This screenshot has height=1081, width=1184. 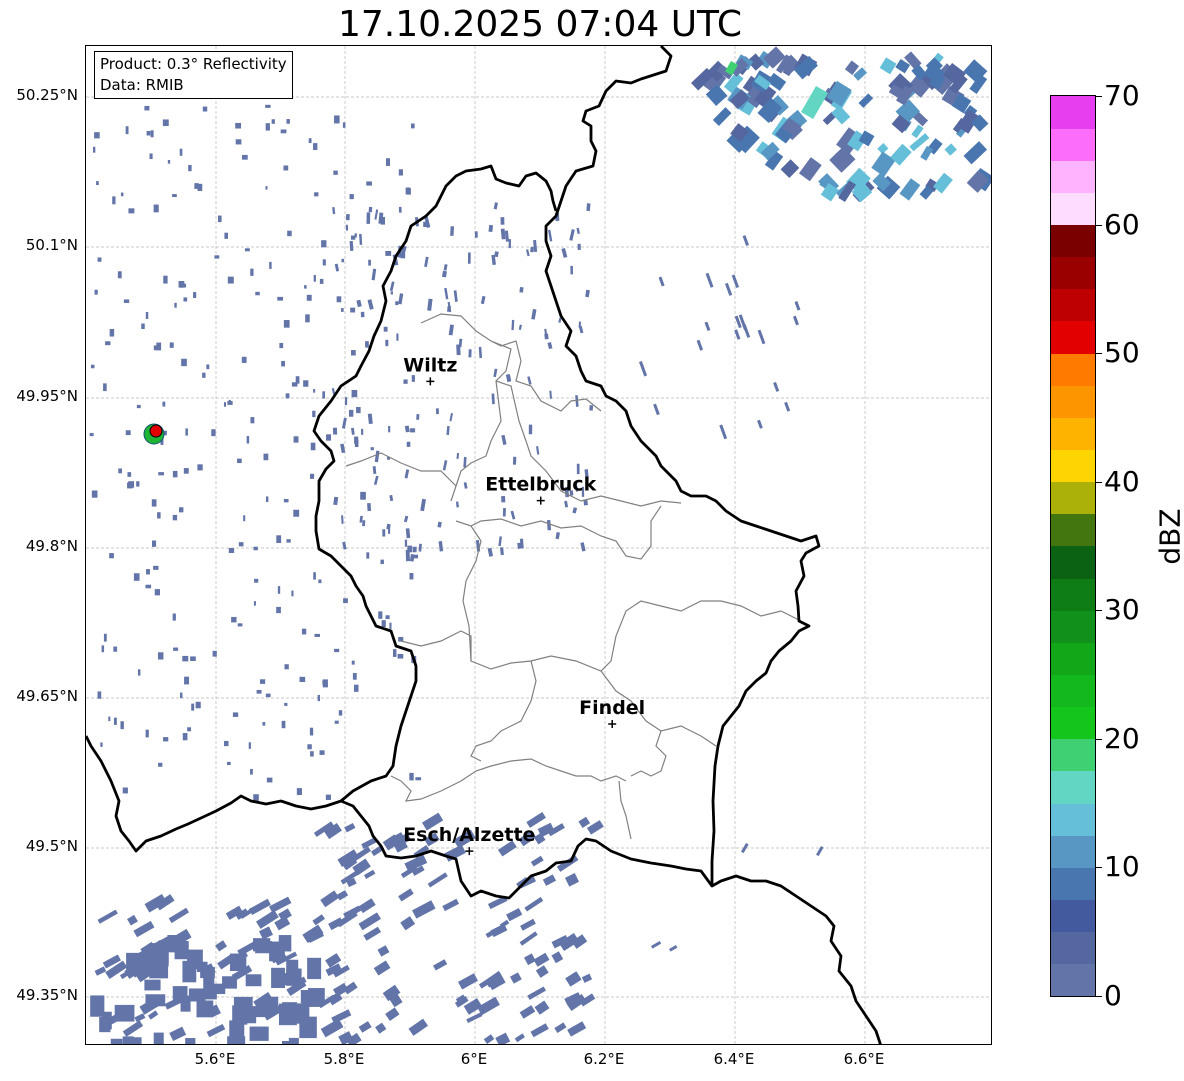 What do you see at coordinates (154, 434) in the screenshot?
I see `radar-site-marker` at bounding box center [154, 434].